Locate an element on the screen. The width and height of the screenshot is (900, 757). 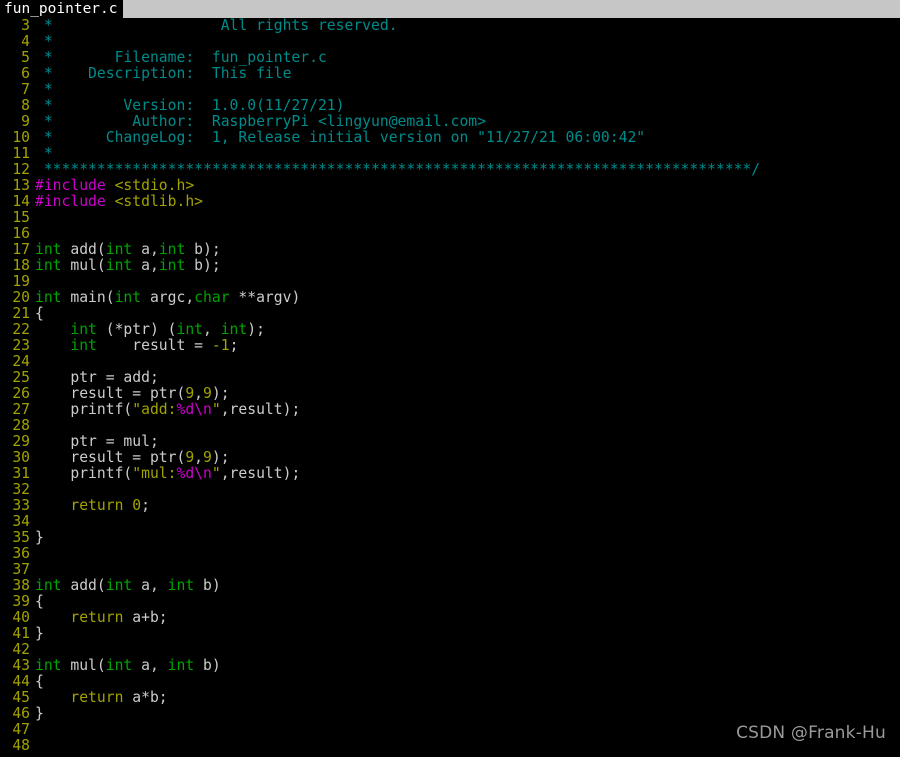
code-line: 46} is located at coordinates (450, 714).